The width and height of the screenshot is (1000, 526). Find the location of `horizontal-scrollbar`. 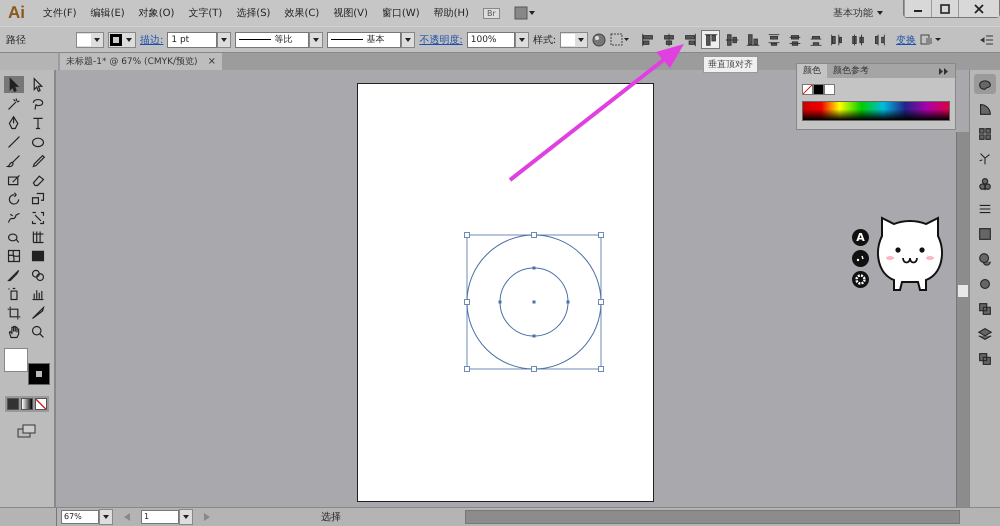

horizontal-scrollbar is located at coordinates (712, 517).